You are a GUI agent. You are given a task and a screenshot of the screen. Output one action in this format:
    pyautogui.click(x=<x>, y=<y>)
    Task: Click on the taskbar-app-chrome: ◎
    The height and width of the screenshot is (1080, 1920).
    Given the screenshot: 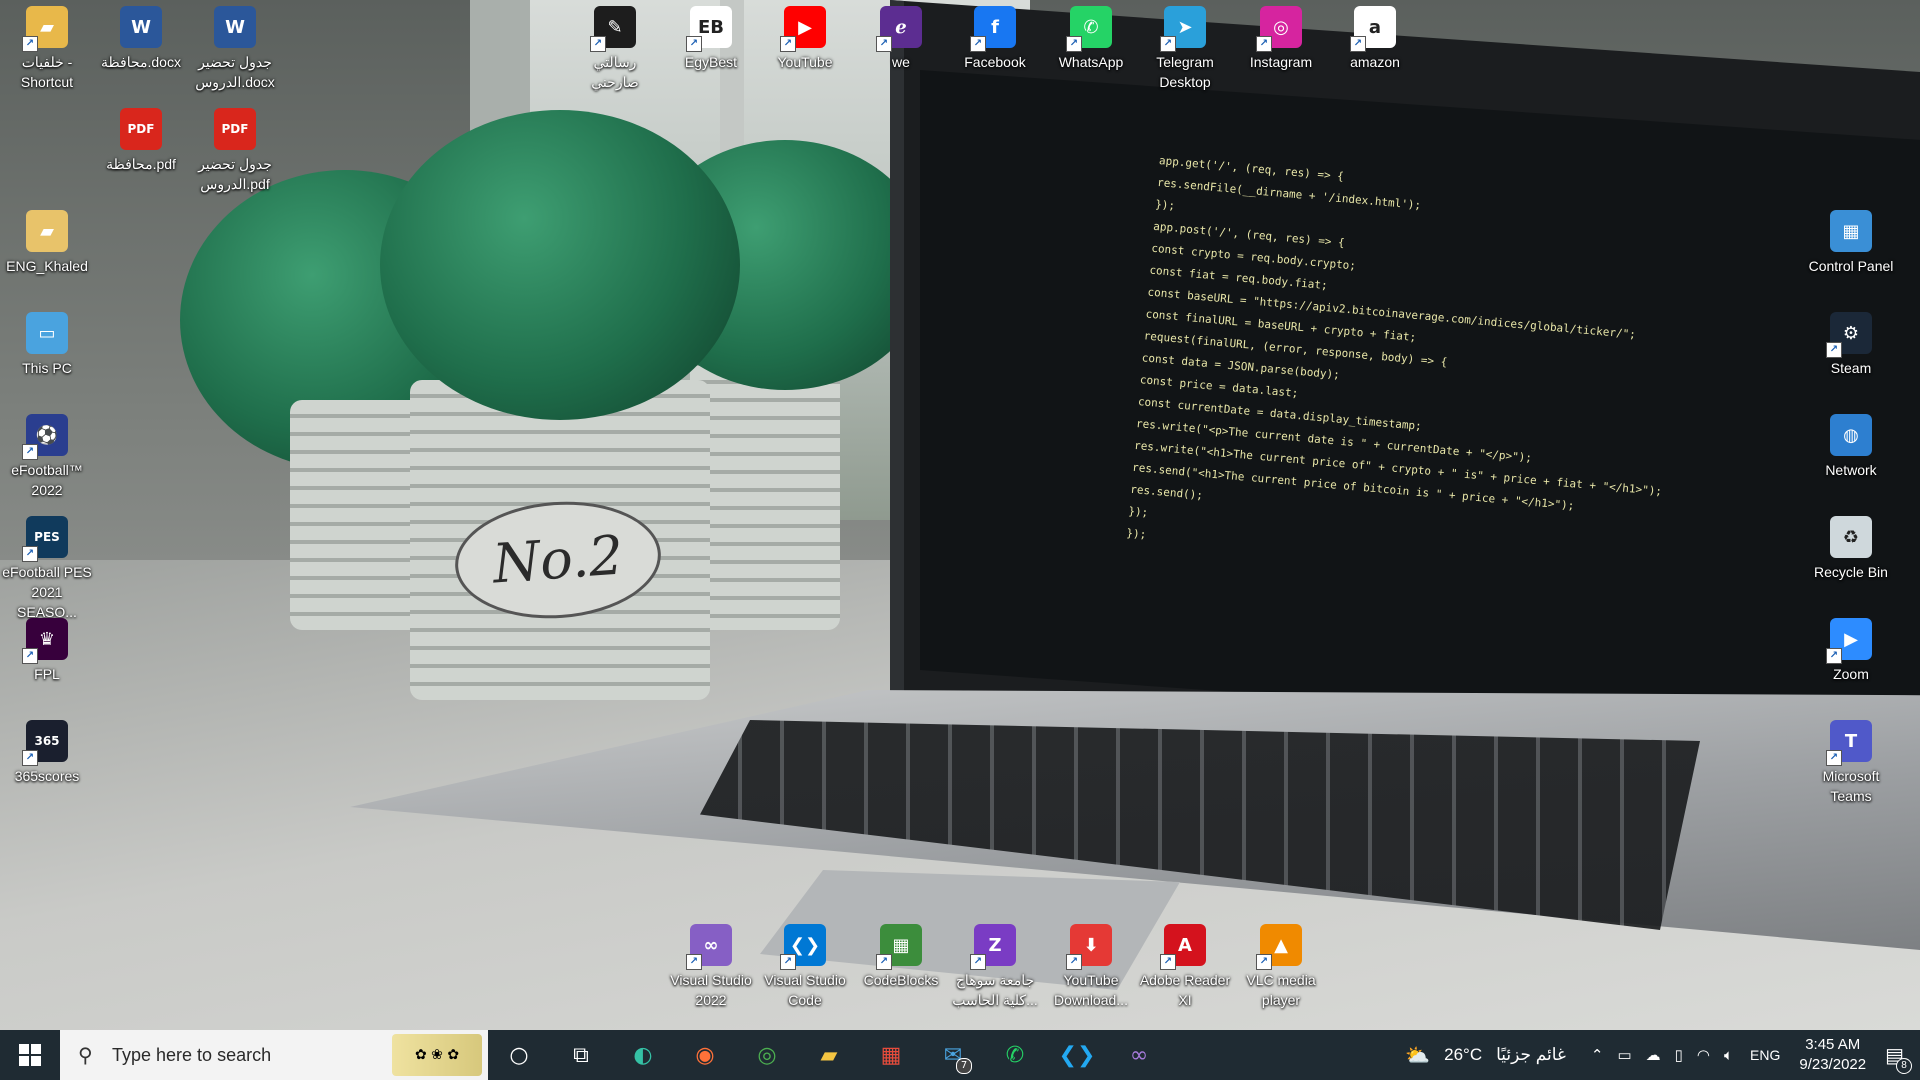 What is the action you would take?
    pyautogui.click(x=767, y=1055)
    